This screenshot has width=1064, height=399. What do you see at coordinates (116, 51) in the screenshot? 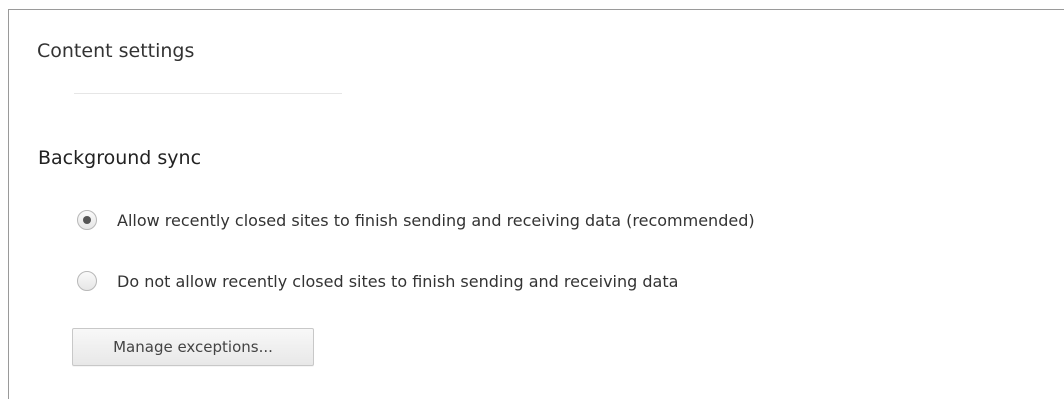
I see `dialog-title: Content settings` at bounding box center [116, 51].